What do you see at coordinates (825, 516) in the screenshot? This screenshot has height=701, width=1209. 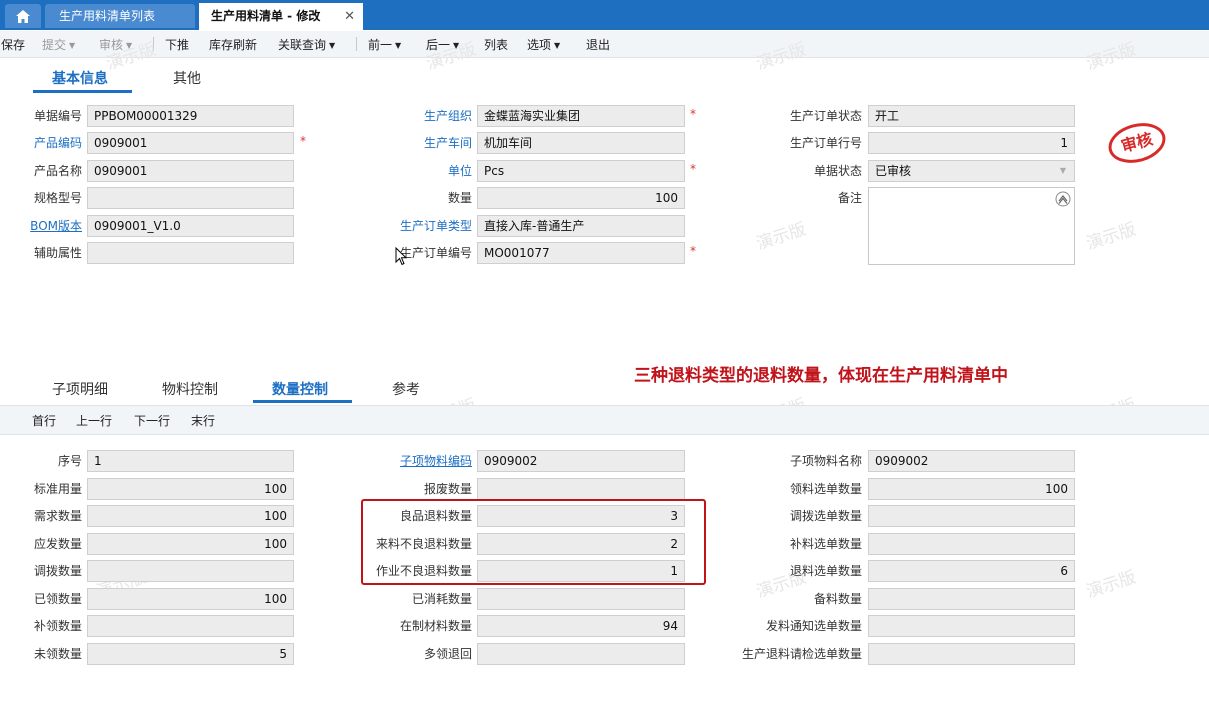 I see `transfer-sel-qty-label: 调拨选单数量` at bounding box center [825, 516].